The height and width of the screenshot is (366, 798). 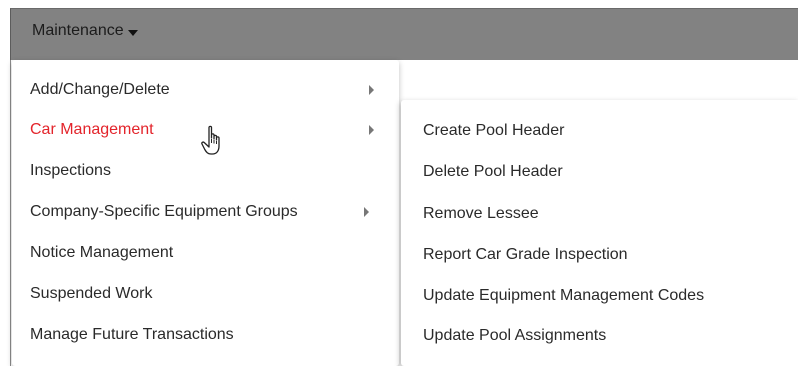 What do you see at coordinates (515, 335) in the screenshot?
I see `submenu-item-label: Update Pool Assignments` at bounding box center [515, 335].